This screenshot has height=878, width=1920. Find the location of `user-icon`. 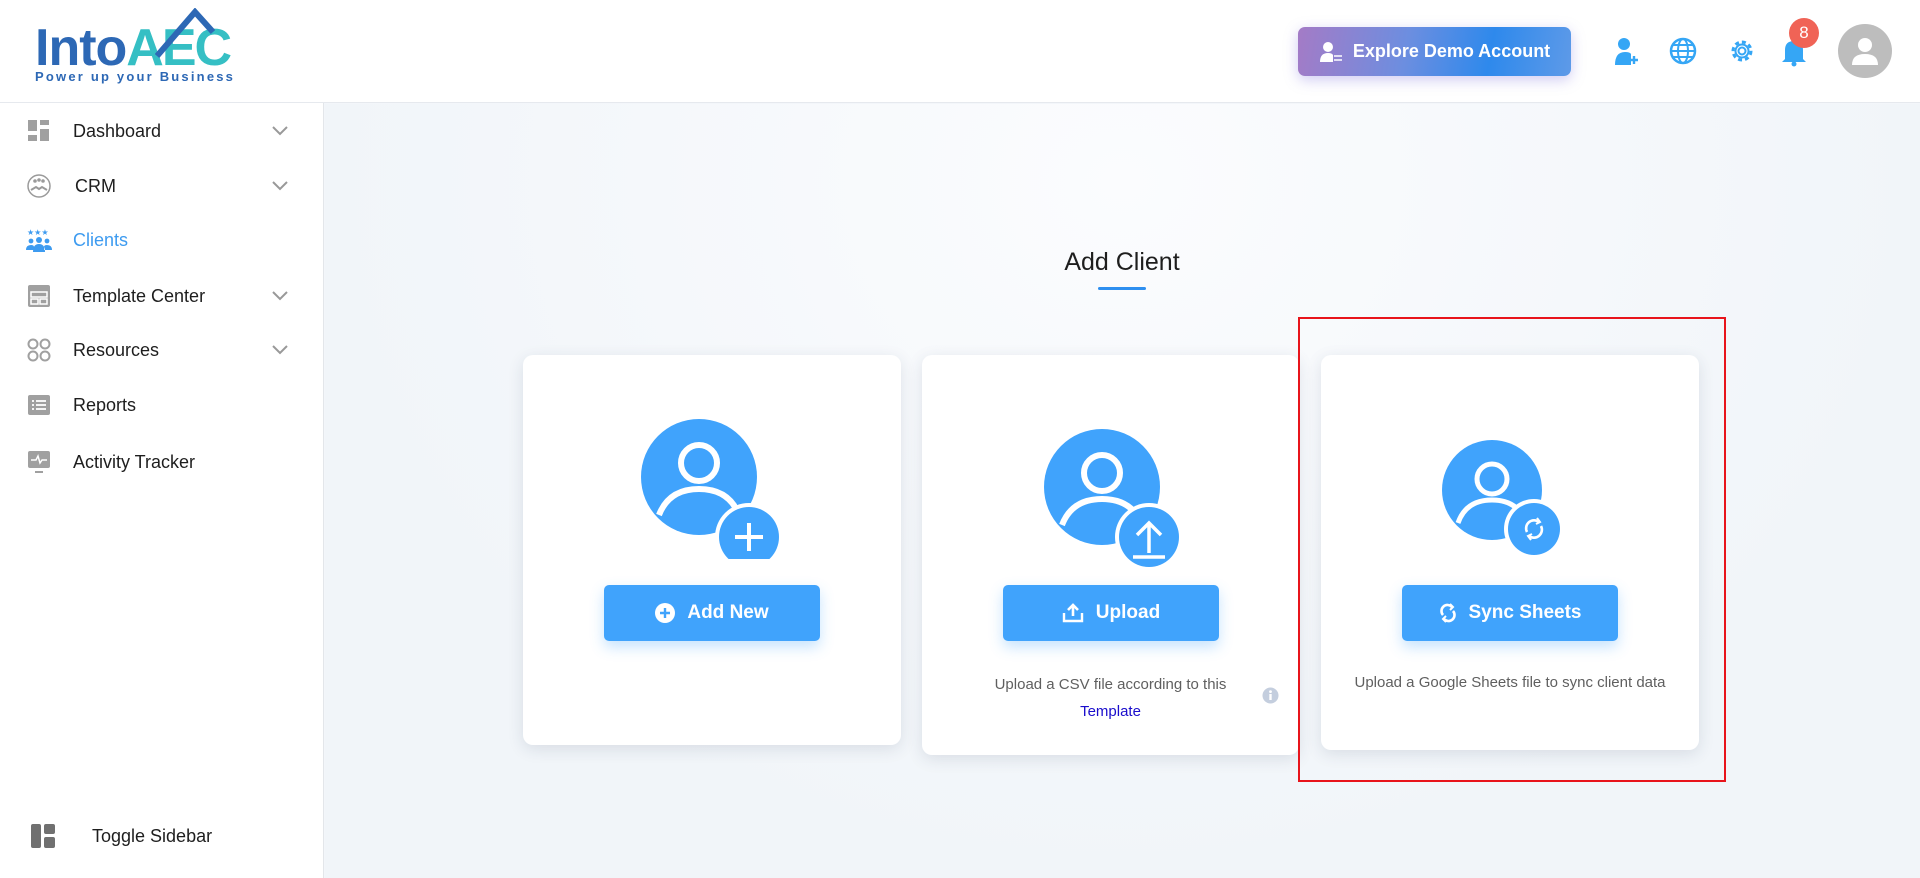

user-icon is located at coordinates (1865, 51).